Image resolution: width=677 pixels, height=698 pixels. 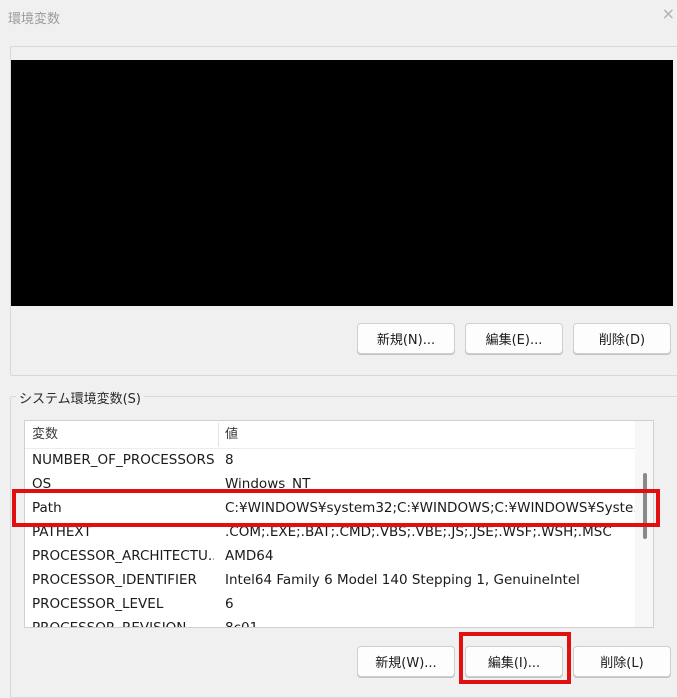 I want to click on system-variables-label: システム環境変数(S), so click(x=80, y=397).